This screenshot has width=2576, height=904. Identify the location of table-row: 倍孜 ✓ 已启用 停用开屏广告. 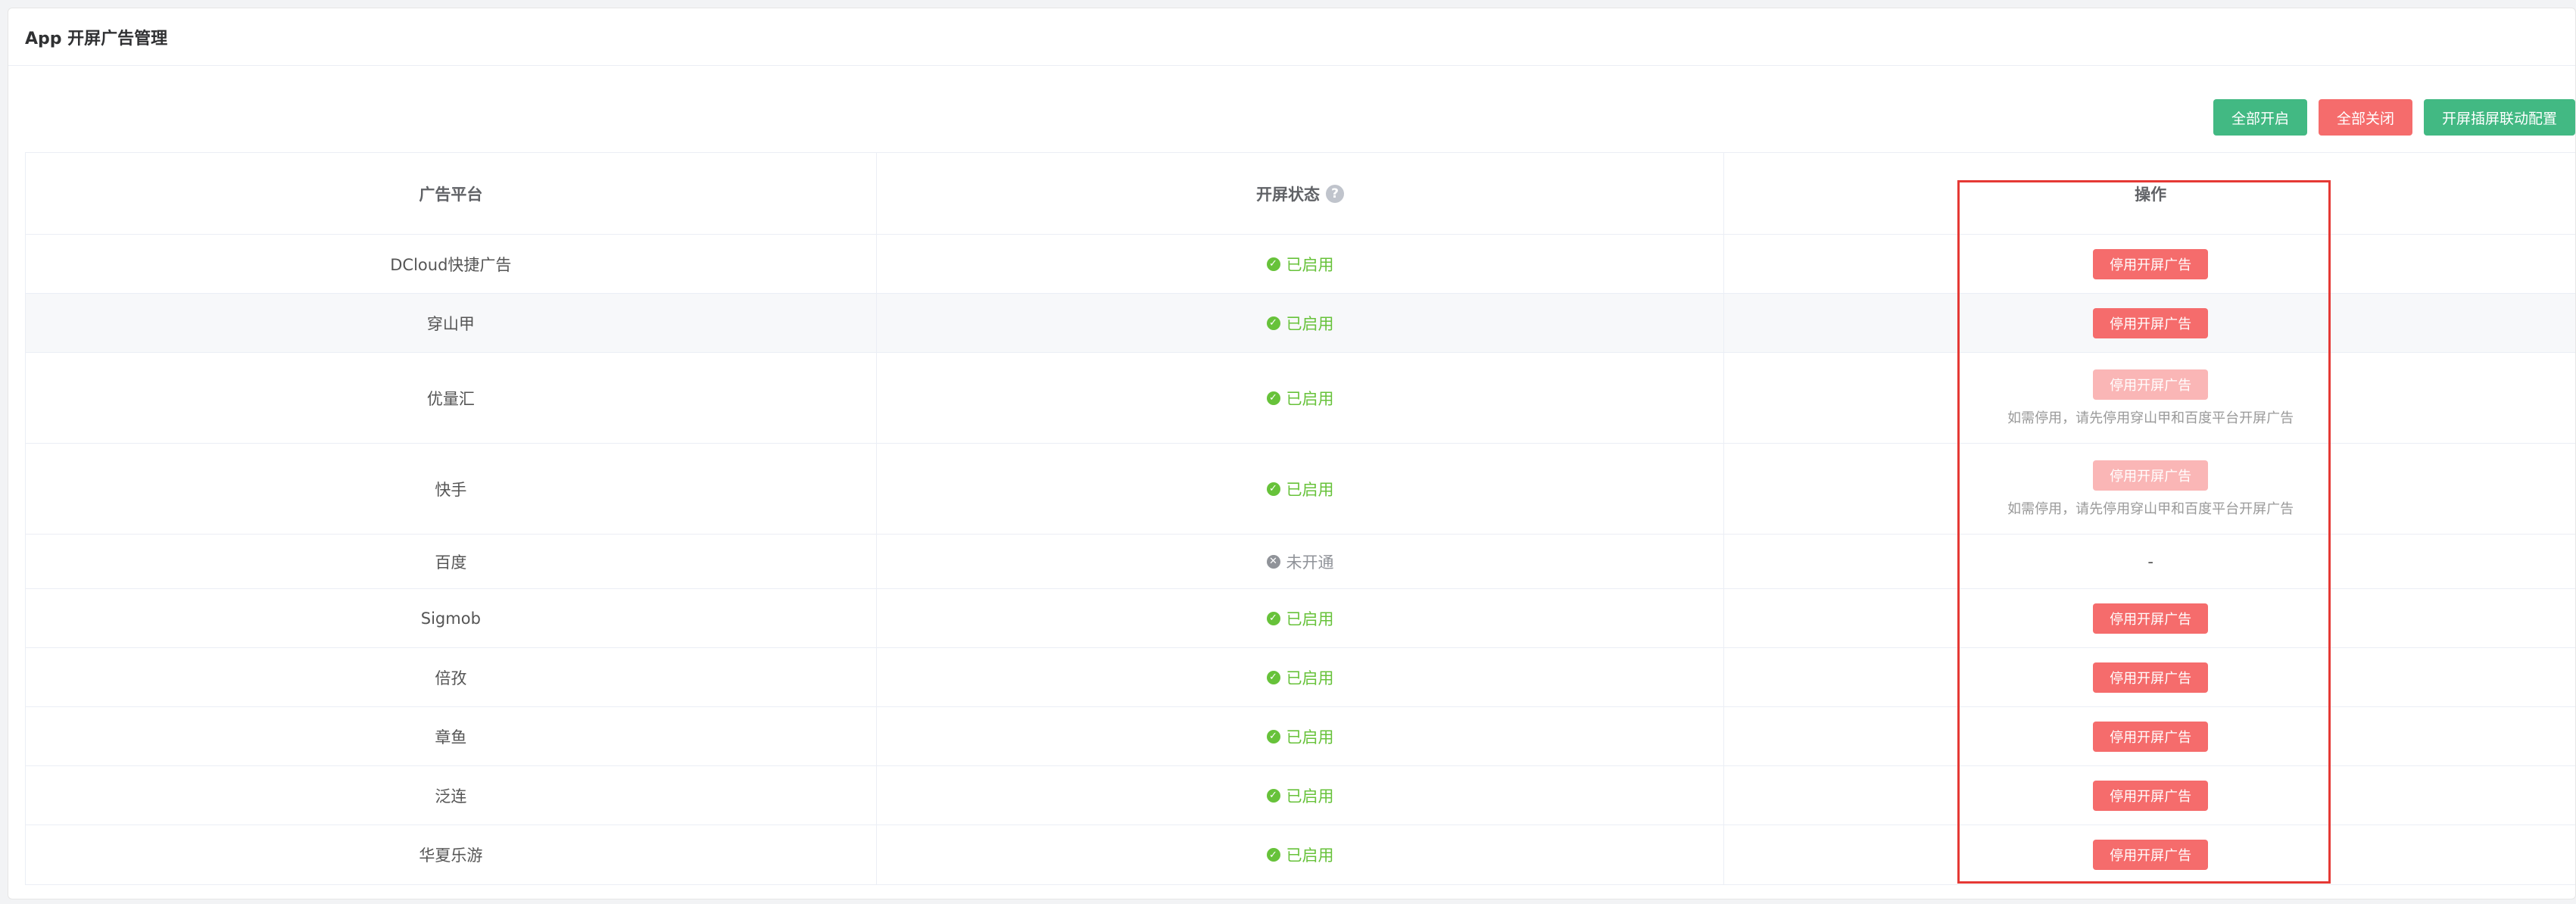
(1300, 678).